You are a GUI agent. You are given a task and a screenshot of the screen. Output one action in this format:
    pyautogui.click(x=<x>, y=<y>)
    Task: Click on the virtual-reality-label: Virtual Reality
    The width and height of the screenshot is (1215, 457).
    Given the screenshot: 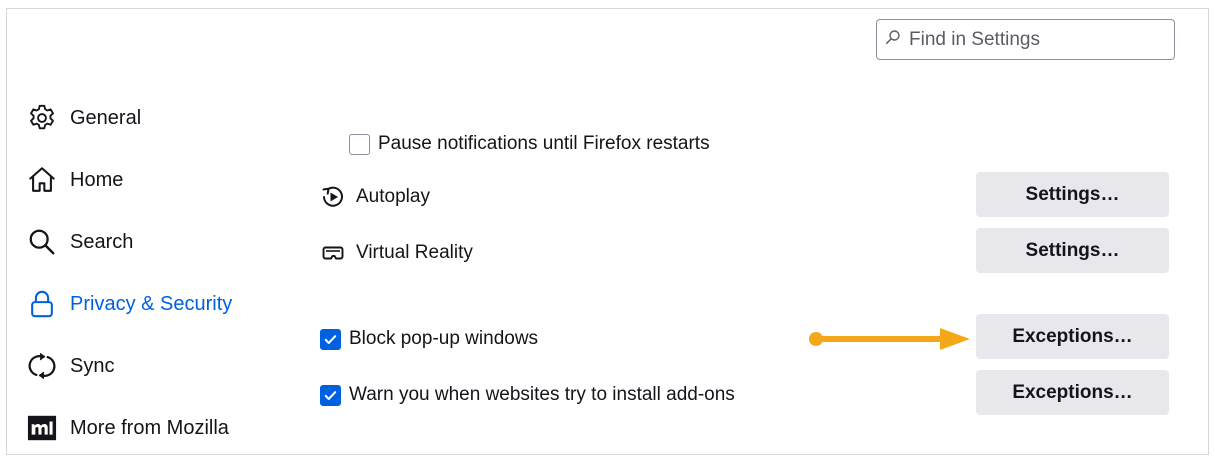 What is the action you would take?
    pyautogui.click(x=414, y=252)
    